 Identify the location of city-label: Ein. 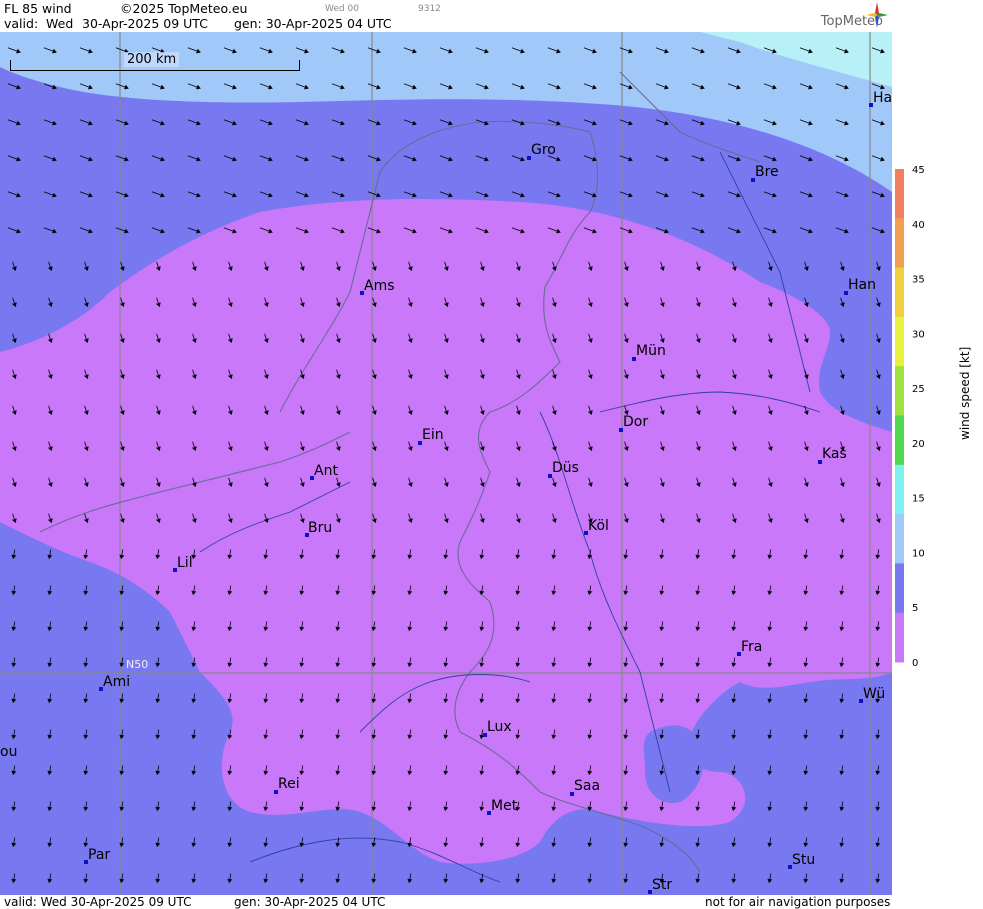
(433, 435).